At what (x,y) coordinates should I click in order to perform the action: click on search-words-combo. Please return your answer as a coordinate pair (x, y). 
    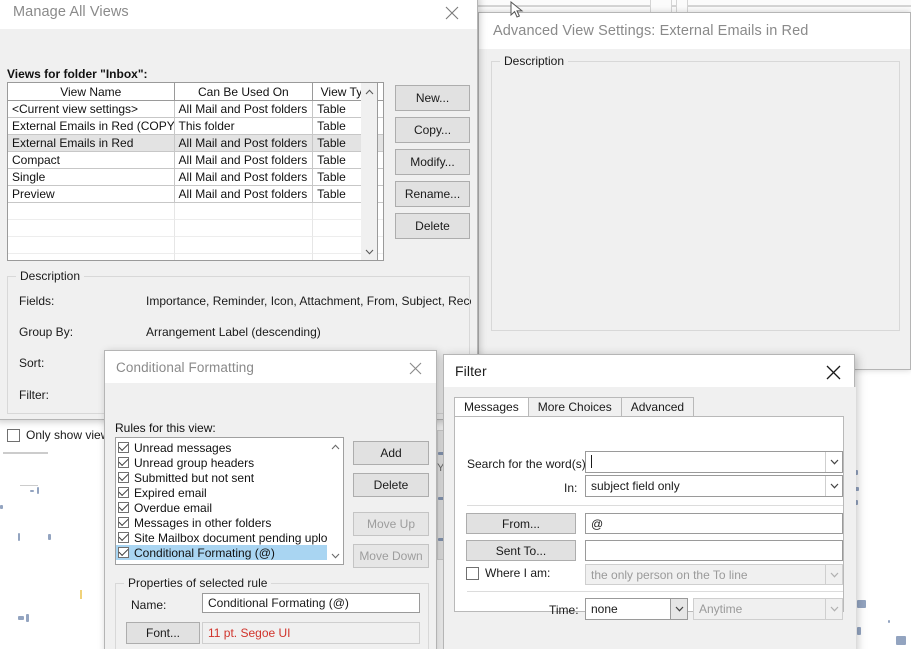
    Looking at the image, I should click on (714, 462).